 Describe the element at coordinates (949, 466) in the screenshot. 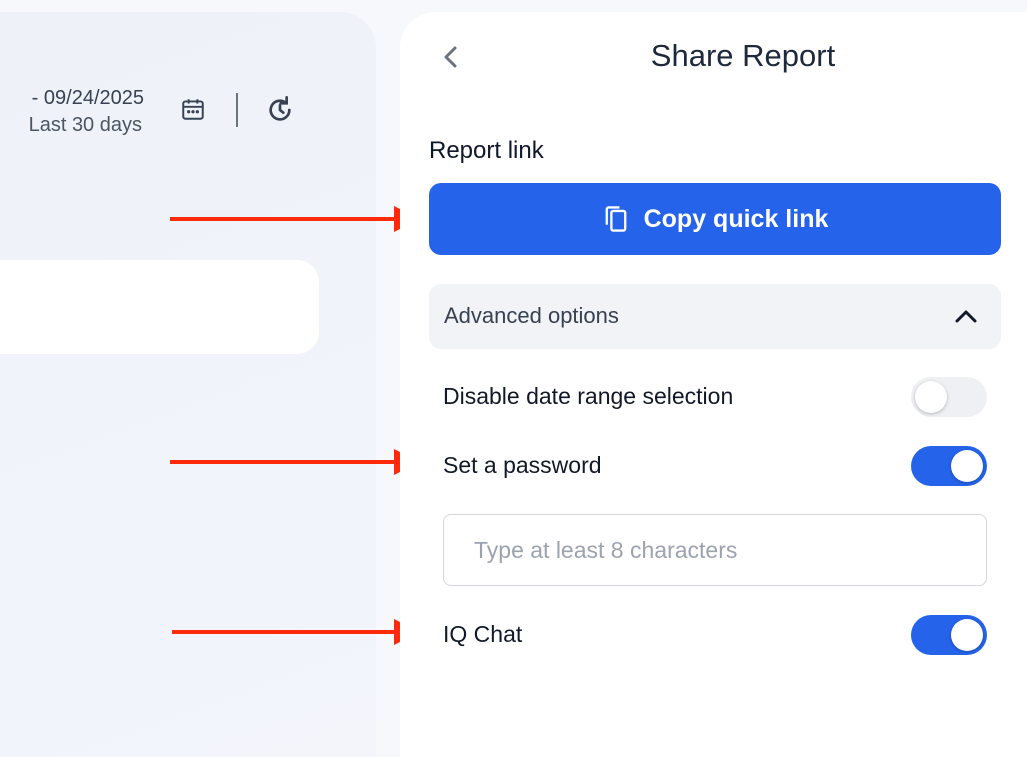

I see `set-password-toggle` at that location.